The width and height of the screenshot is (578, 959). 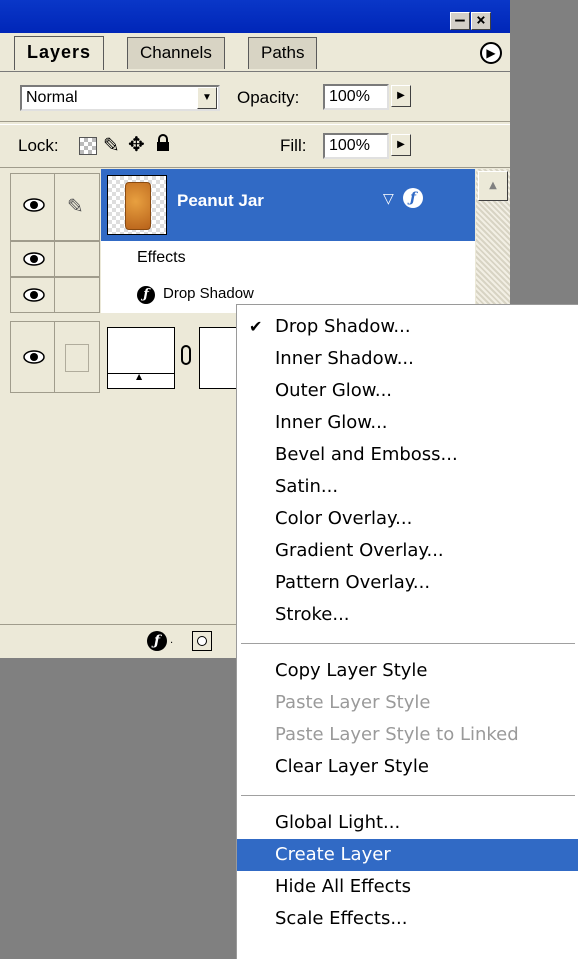 What do you see at coordinates (255, 146) in the screenshot?
I see `lock-row: Lock: ✎ ✥ Fill: 100% ▶` at bounding box center [255, 146].